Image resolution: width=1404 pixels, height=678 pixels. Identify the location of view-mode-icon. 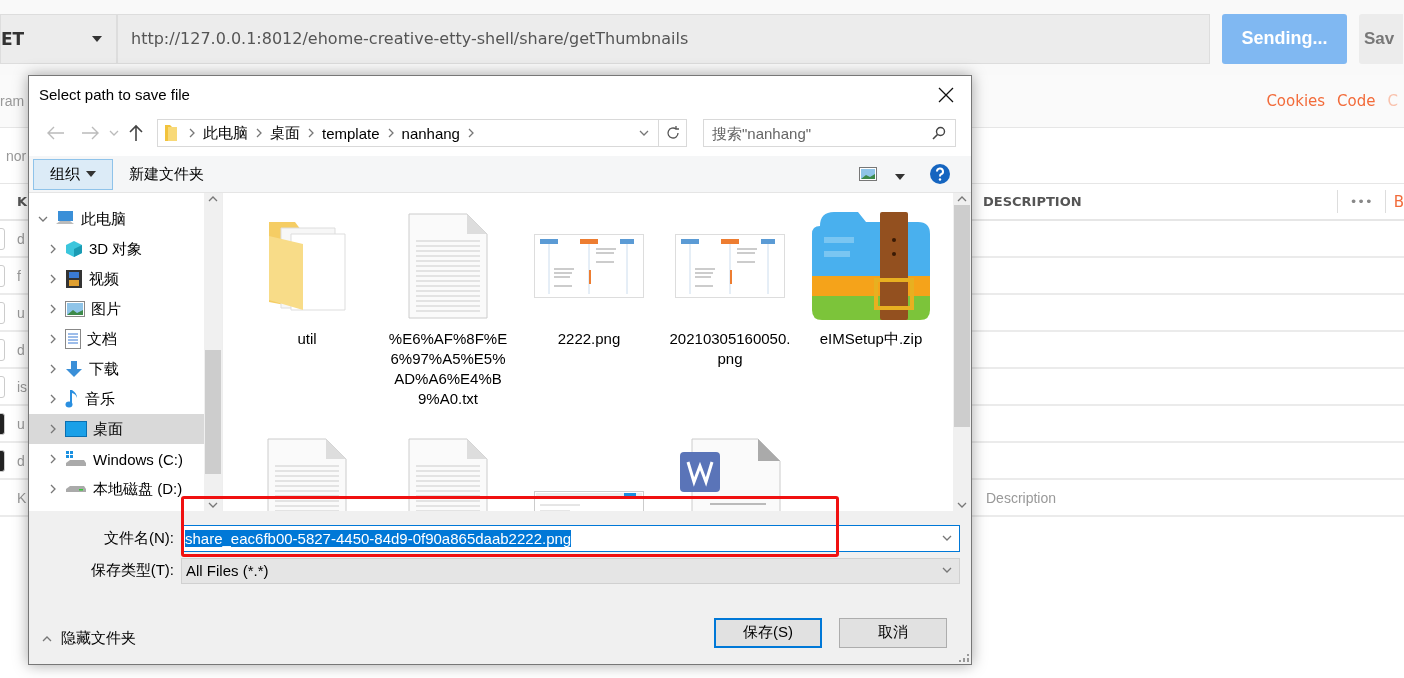
(868, 174).